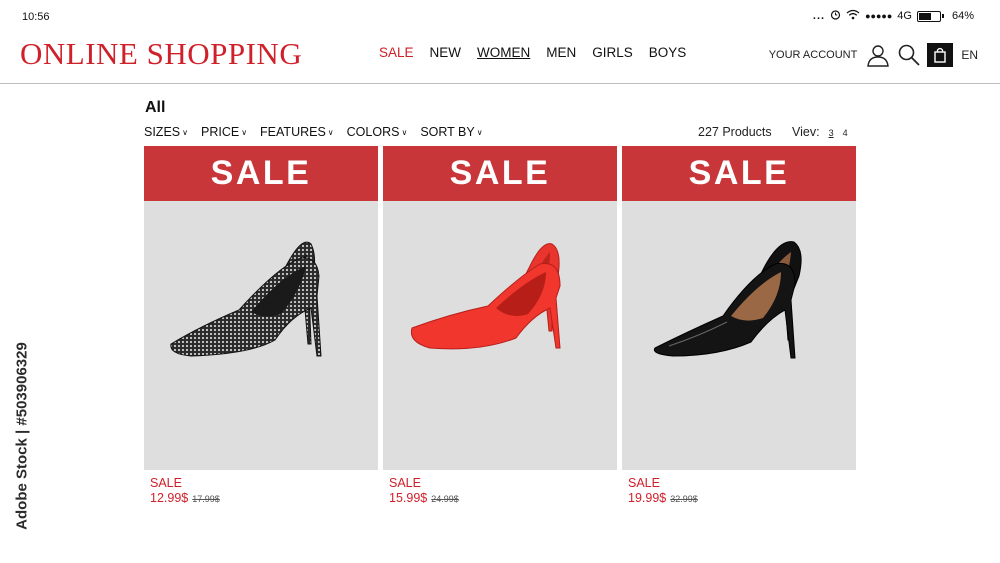  What do you see at coordinates (155, 107) in the screenshot?
I see `page-title: All` at bounding box center [155, 107].